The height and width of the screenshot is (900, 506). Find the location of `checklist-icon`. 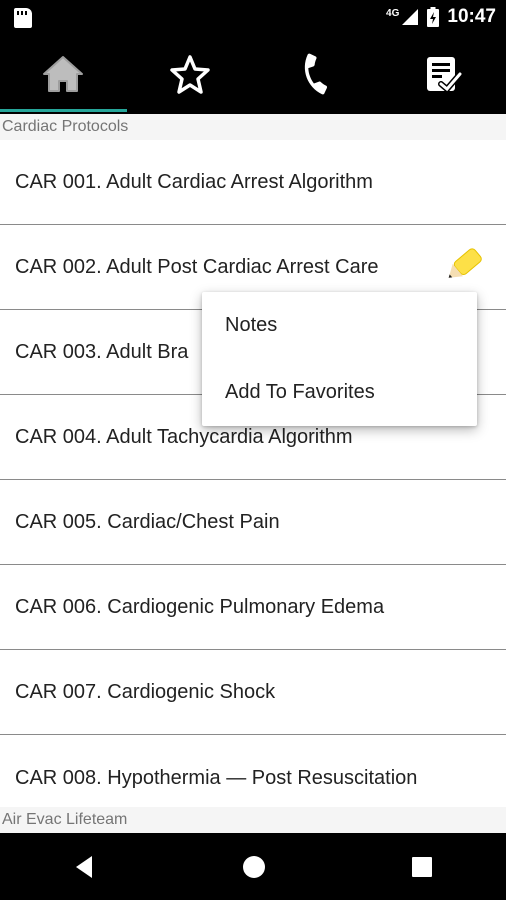

checklist-icon is located at coordinates (444, 75).